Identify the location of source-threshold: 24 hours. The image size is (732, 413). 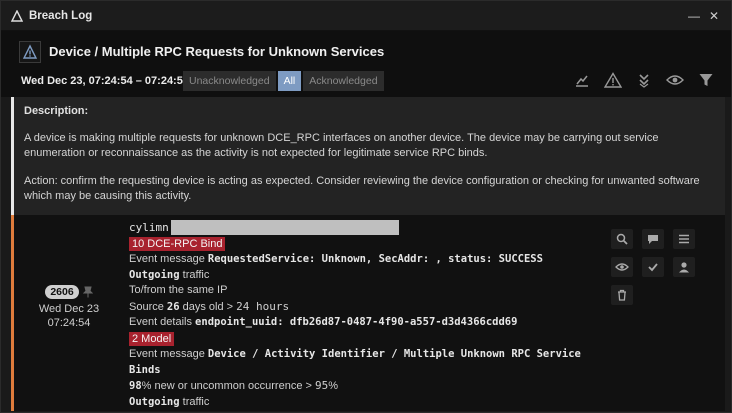
(263, 306).